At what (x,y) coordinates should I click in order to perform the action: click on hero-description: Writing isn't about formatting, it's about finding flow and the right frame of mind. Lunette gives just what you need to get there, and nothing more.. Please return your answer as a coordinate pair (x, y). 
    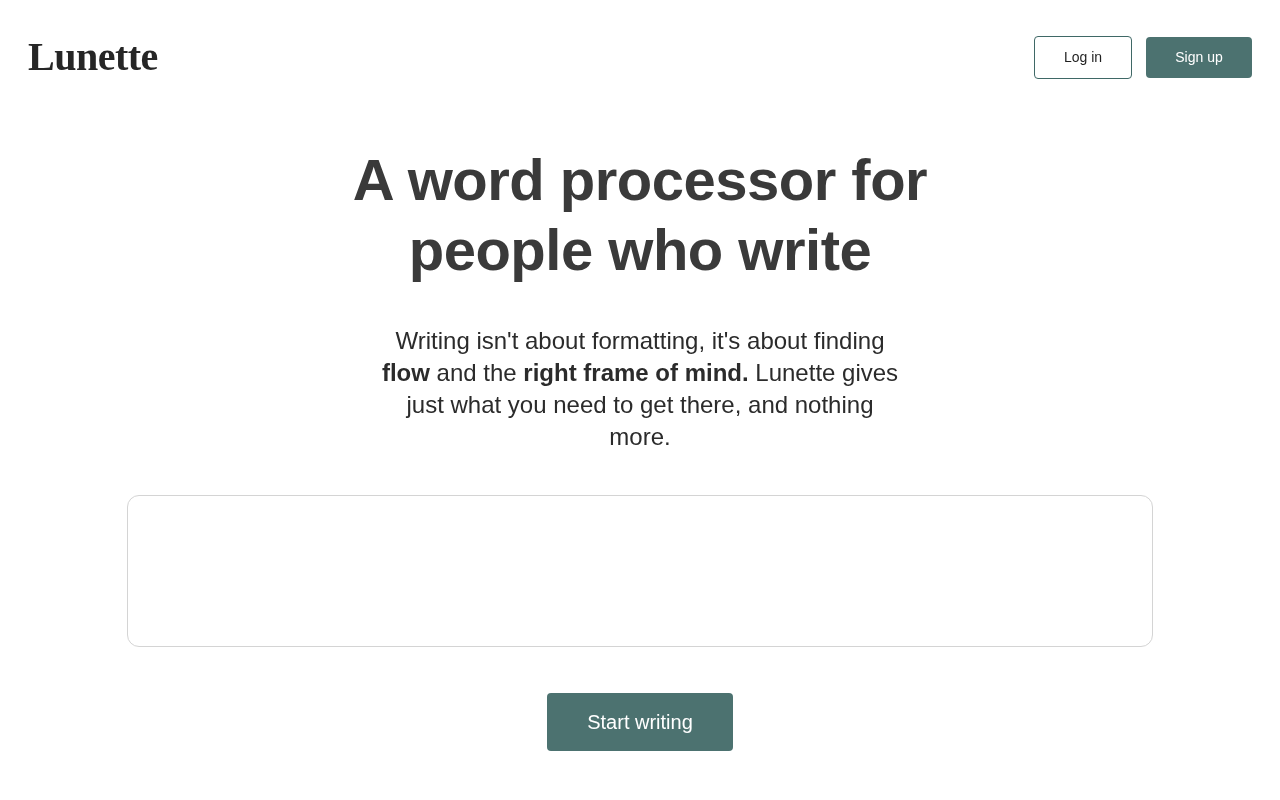
    Looking at the image, I should click on (640, 389).